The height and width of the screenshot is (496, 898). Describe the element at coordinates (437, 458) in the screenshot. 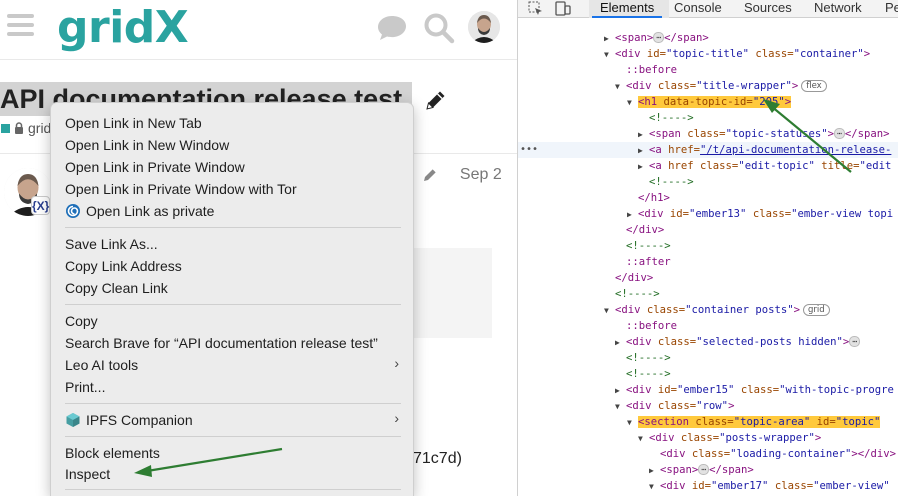

I see `post-text-fragment: 71c7d)` at that location.